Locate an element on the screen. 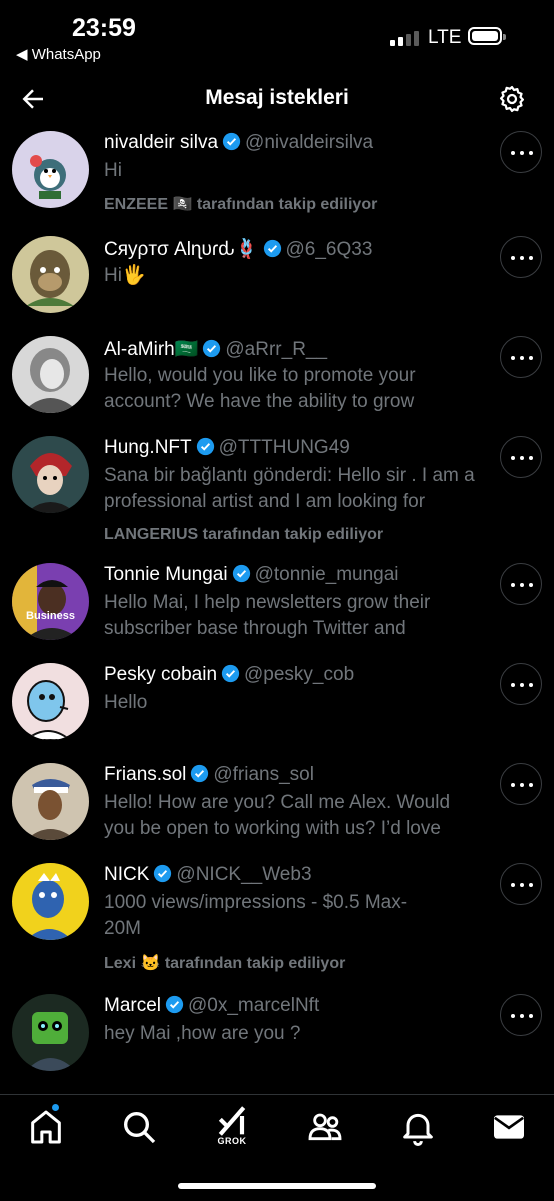  status-time: 23:59 is located at coordinates (104, 28).